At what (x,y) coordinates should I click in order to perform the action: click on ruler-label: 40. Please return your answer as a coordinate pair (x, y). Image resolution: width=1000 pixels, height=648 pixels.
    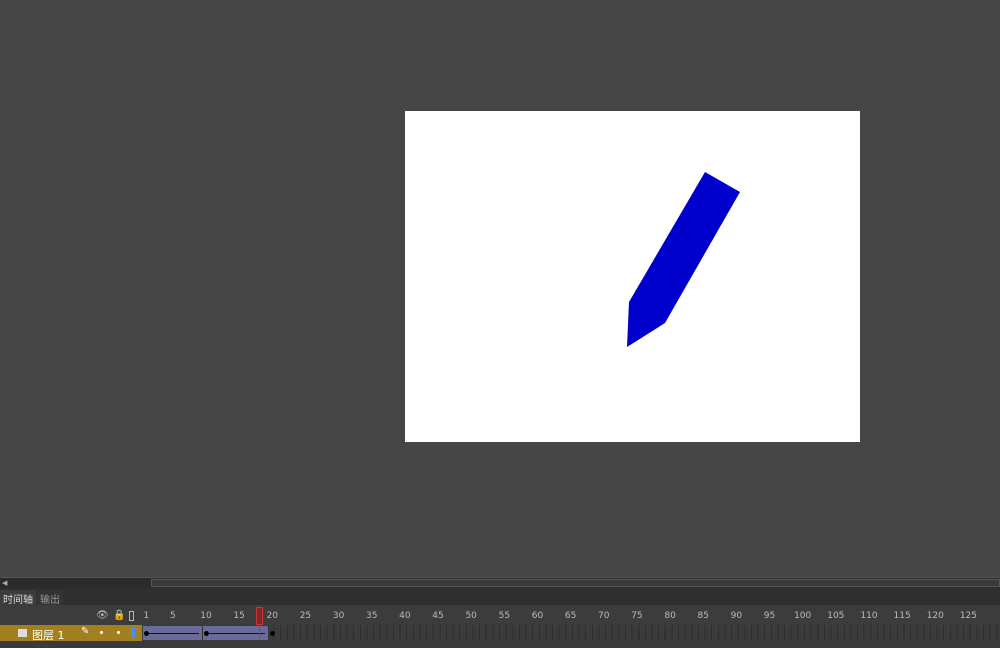
    Looking at the image, I should click on (405, 616).